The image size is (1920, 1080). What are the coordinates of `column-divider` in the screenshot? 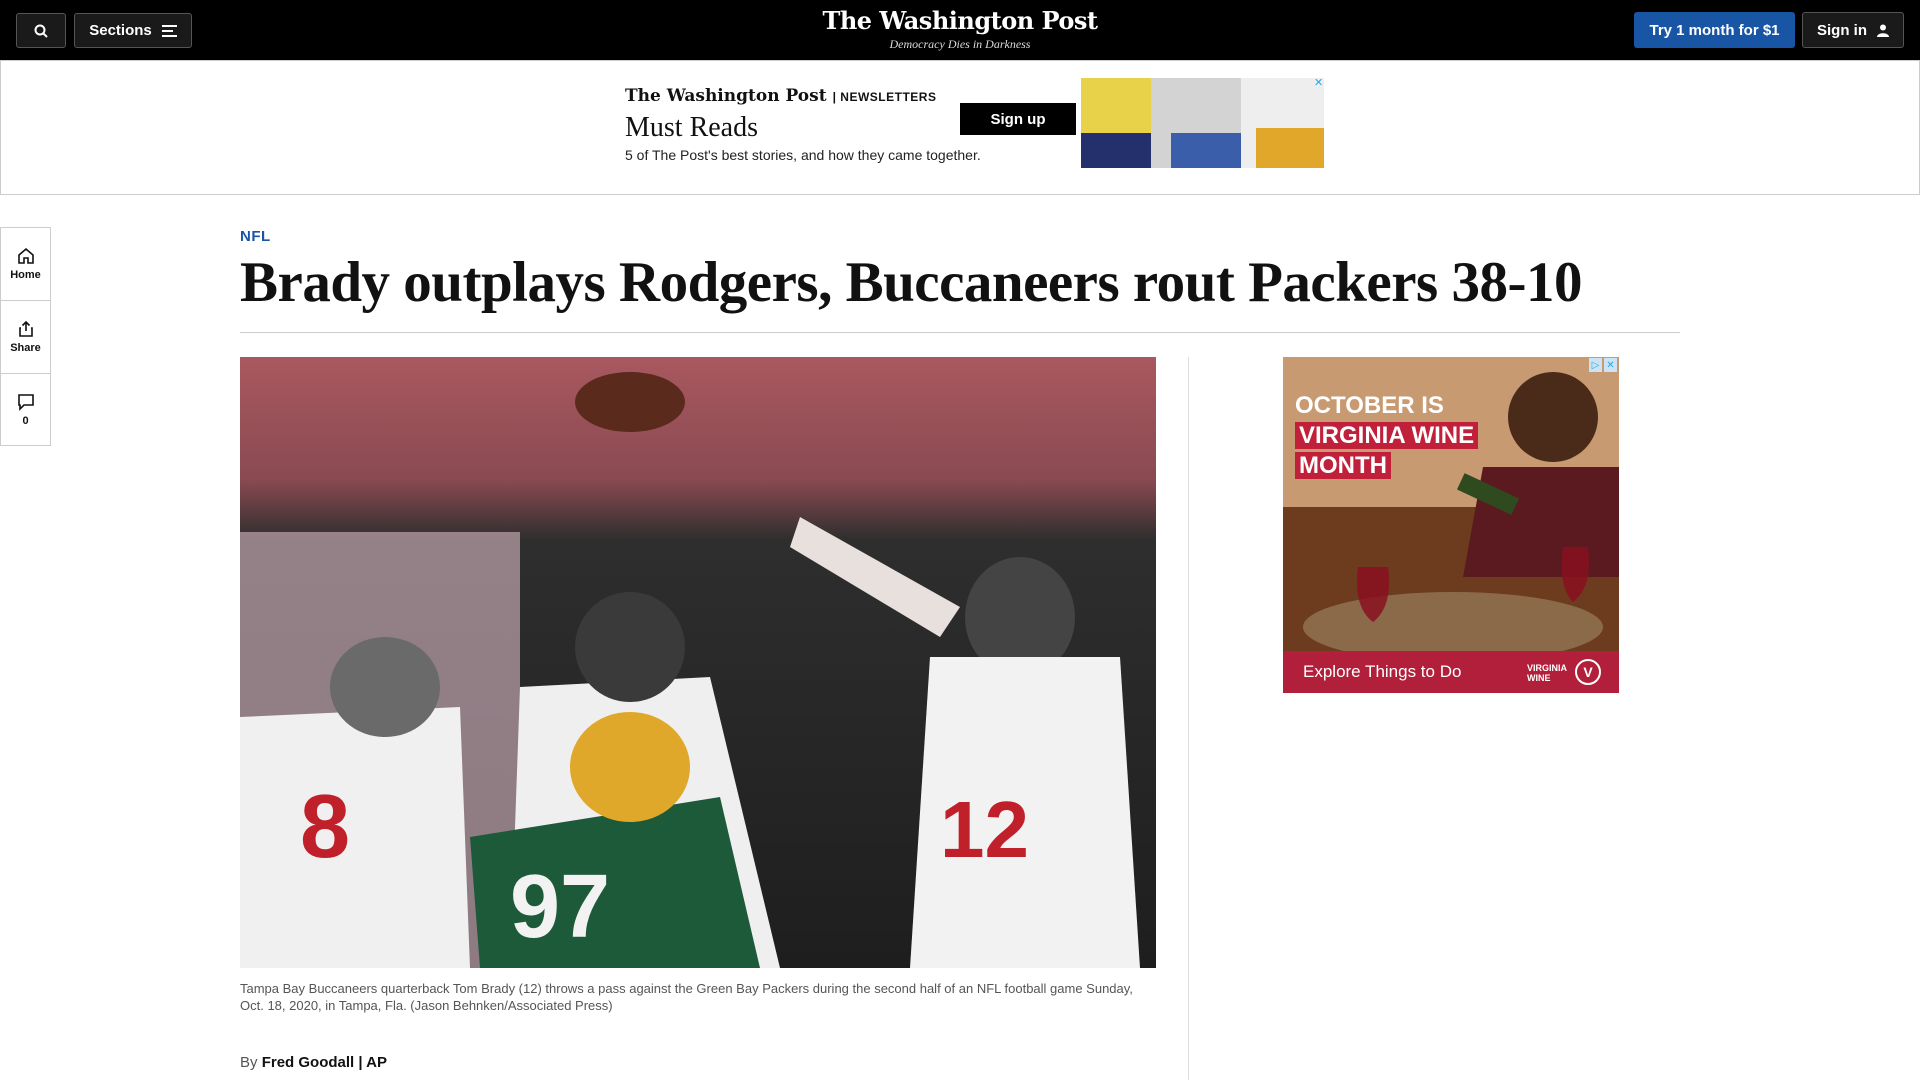 It's located at (1188, 718).